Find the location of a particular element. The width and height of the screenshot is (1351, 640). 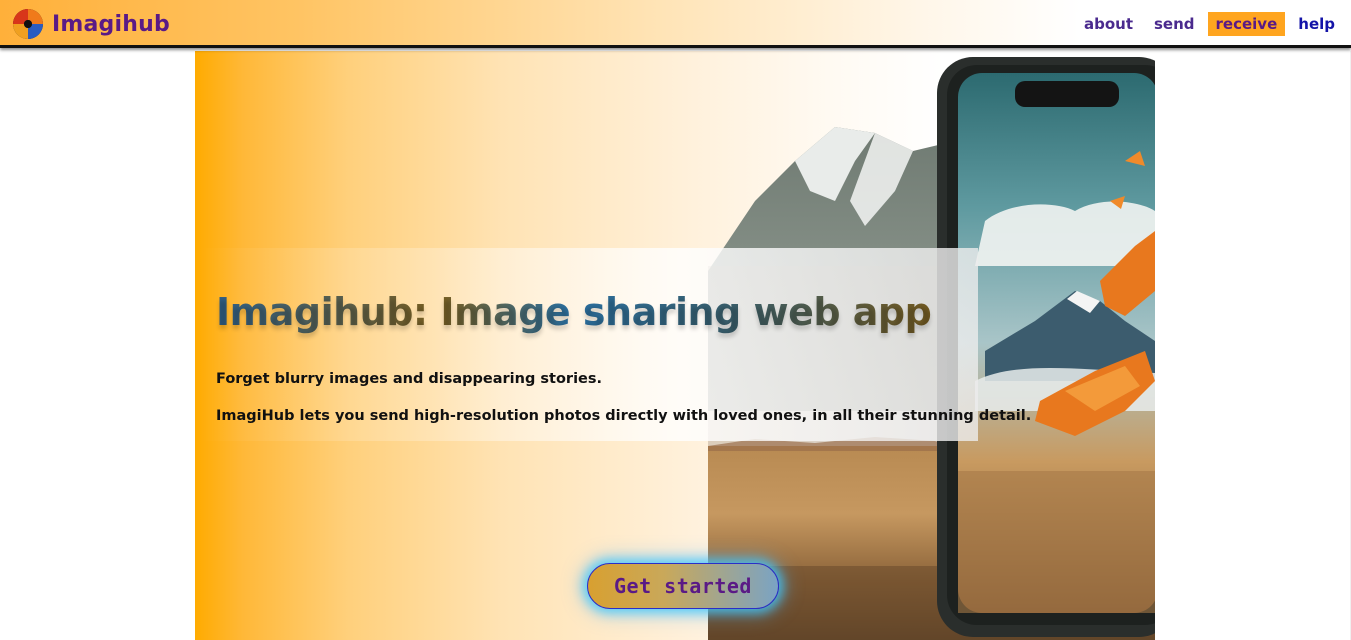

app-name: Imagihub is located at coordinates (111, 24).